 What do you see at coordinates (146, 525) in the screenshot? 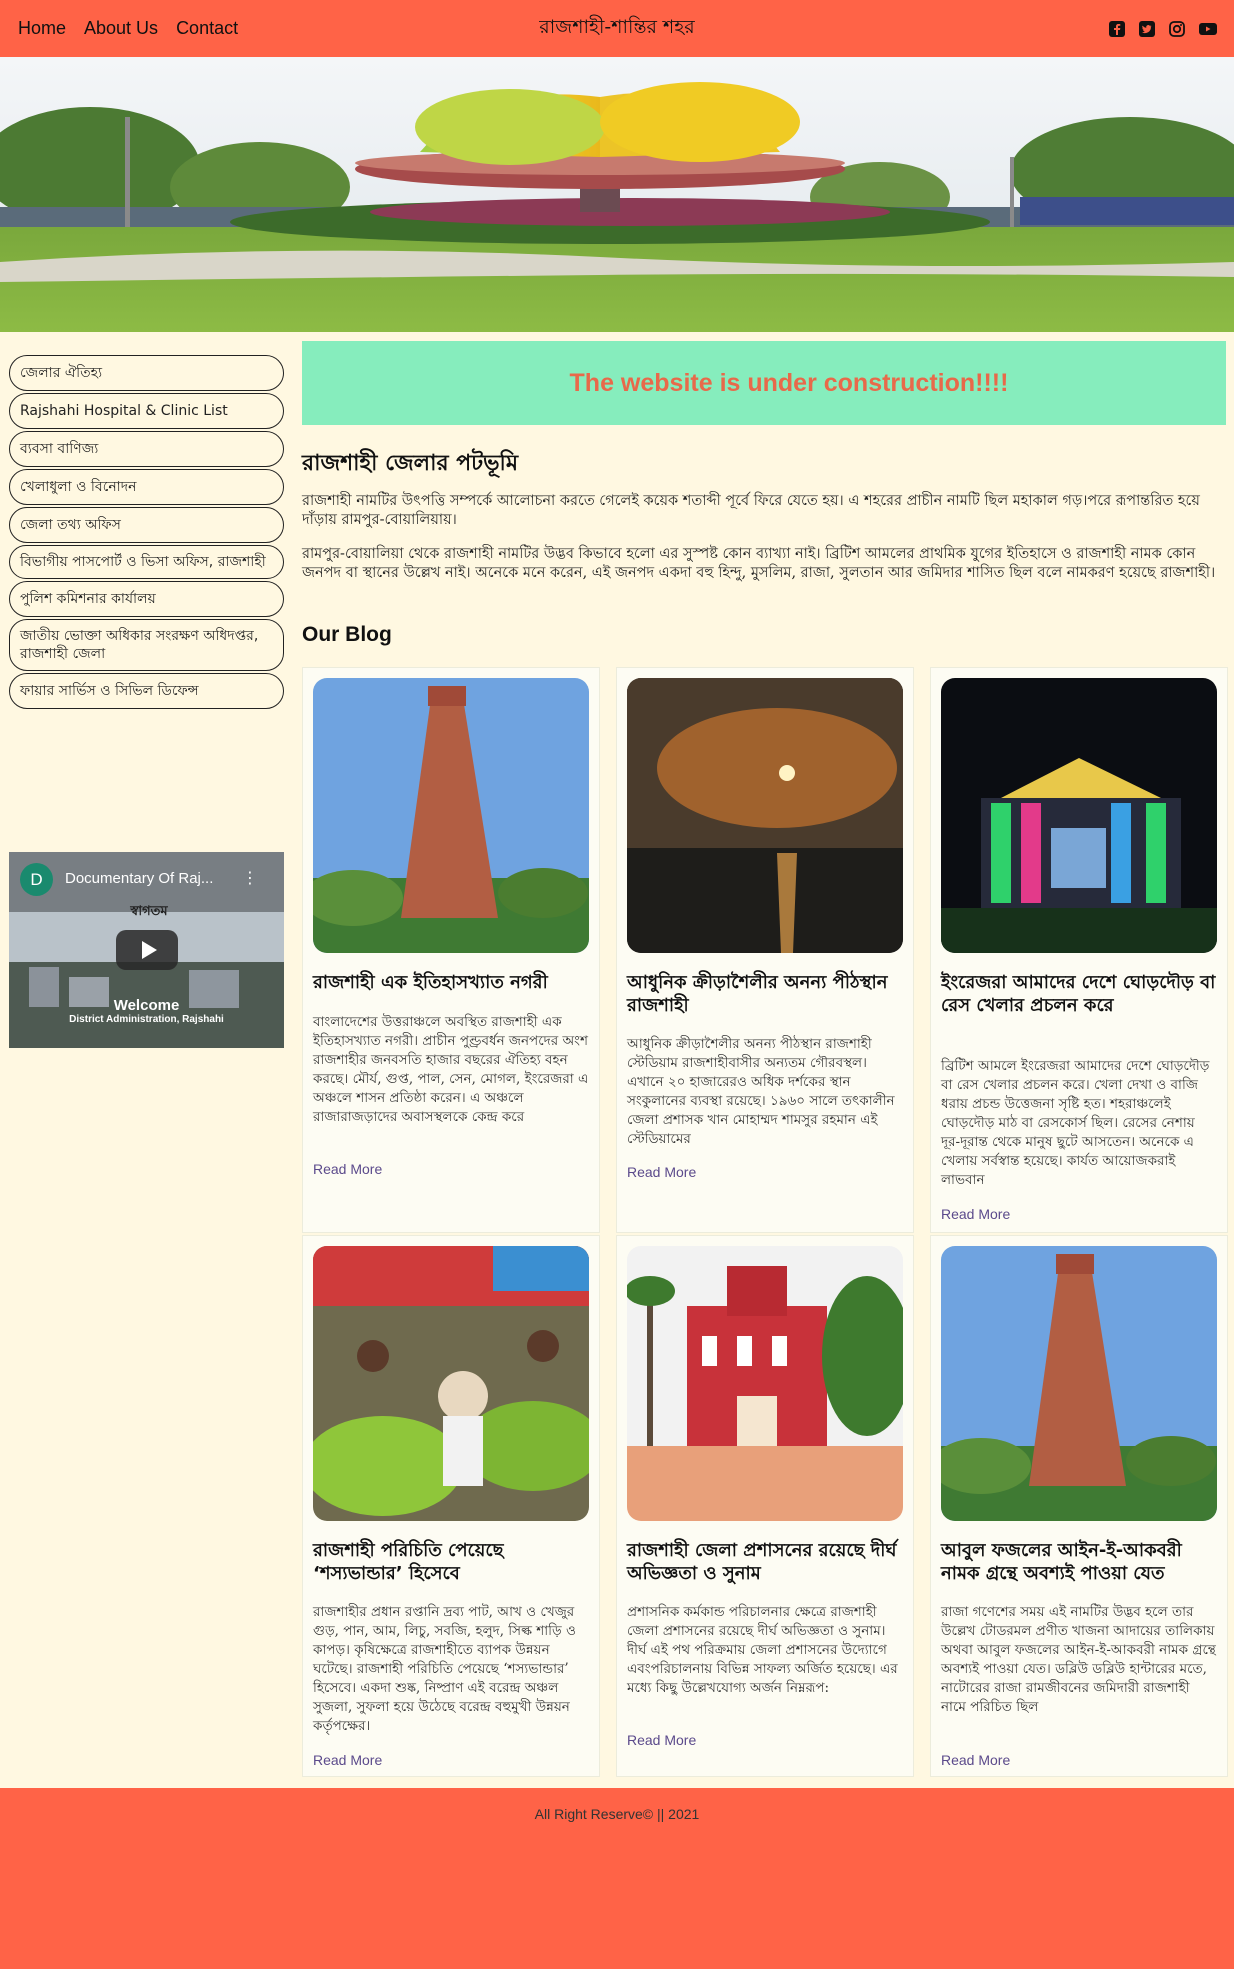
I see `sidebar-item-info-office: জেলা তথ্য অফিস` at bounding box center [146, 525].